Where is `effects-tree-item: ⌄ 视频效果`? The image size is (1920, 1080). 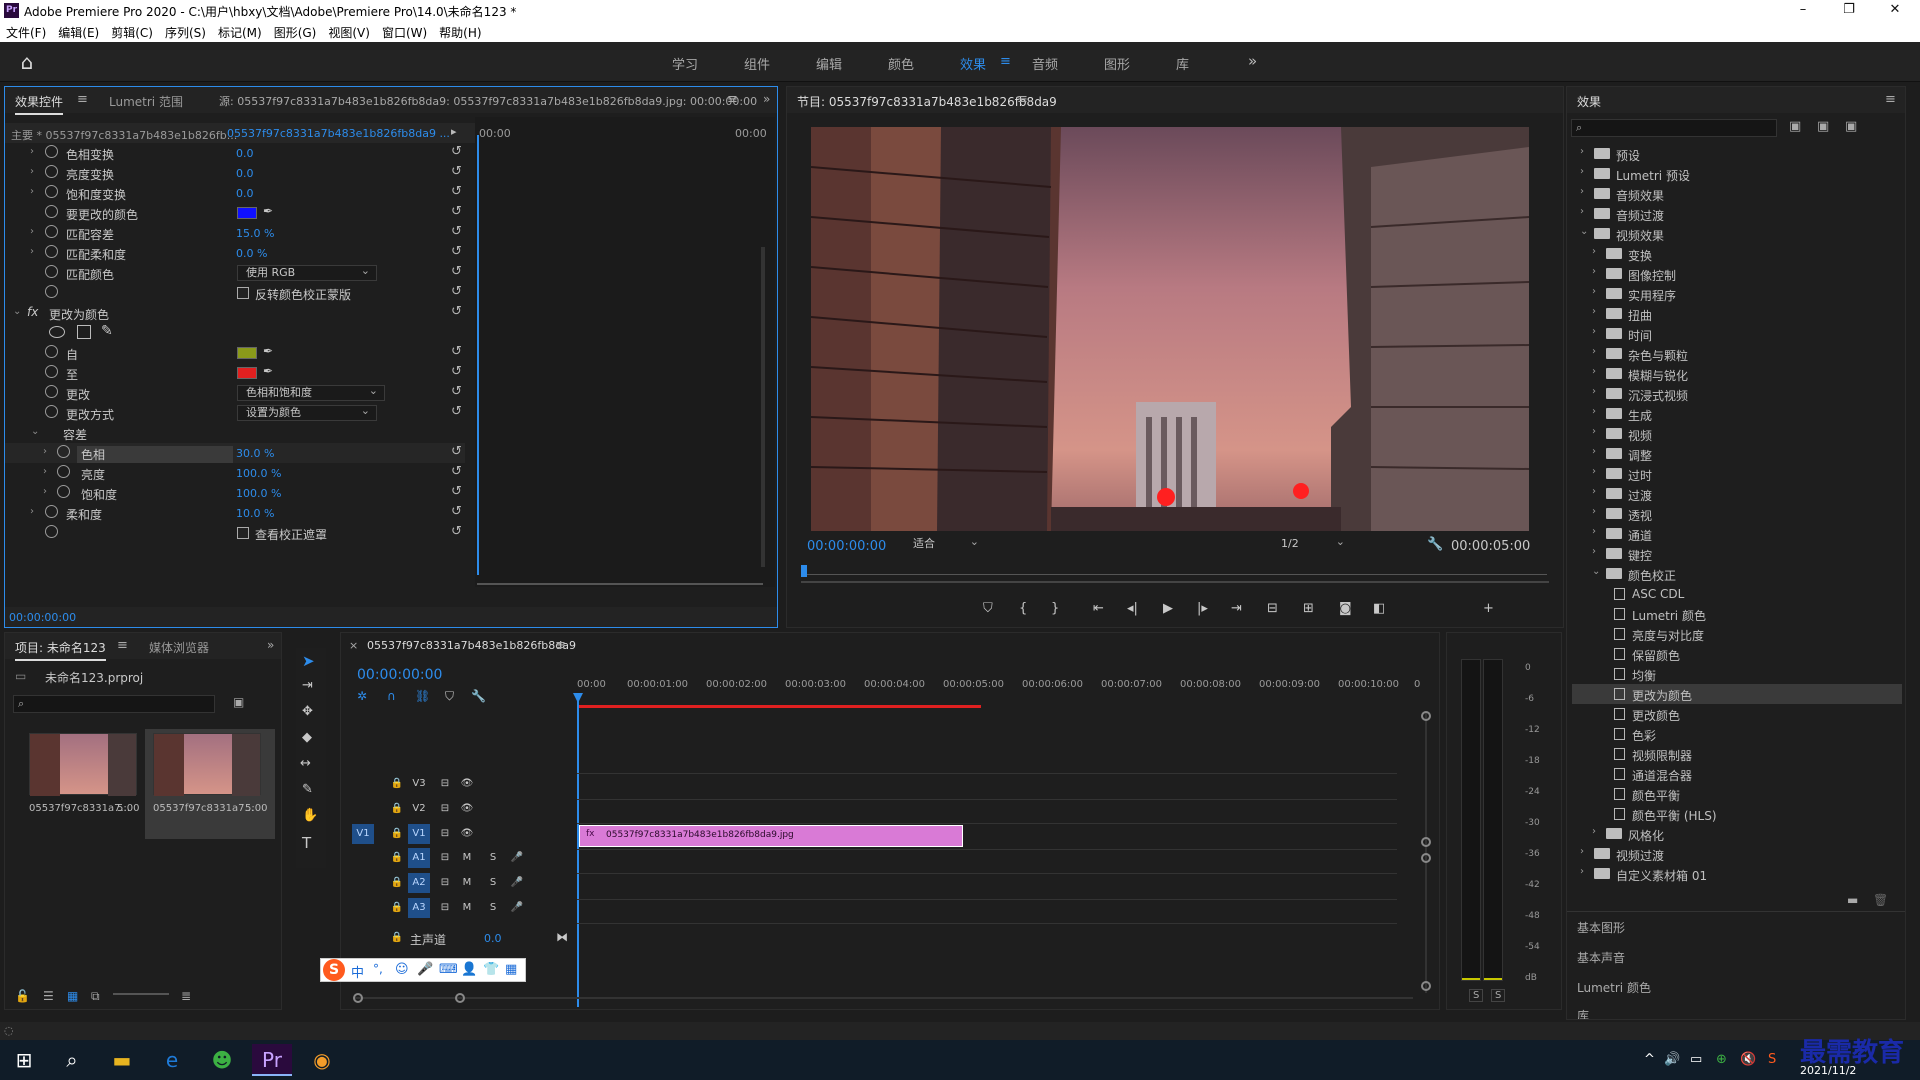 effects-tree-item: ⌄ 视频效果 is located at coordinates (1737, 234).